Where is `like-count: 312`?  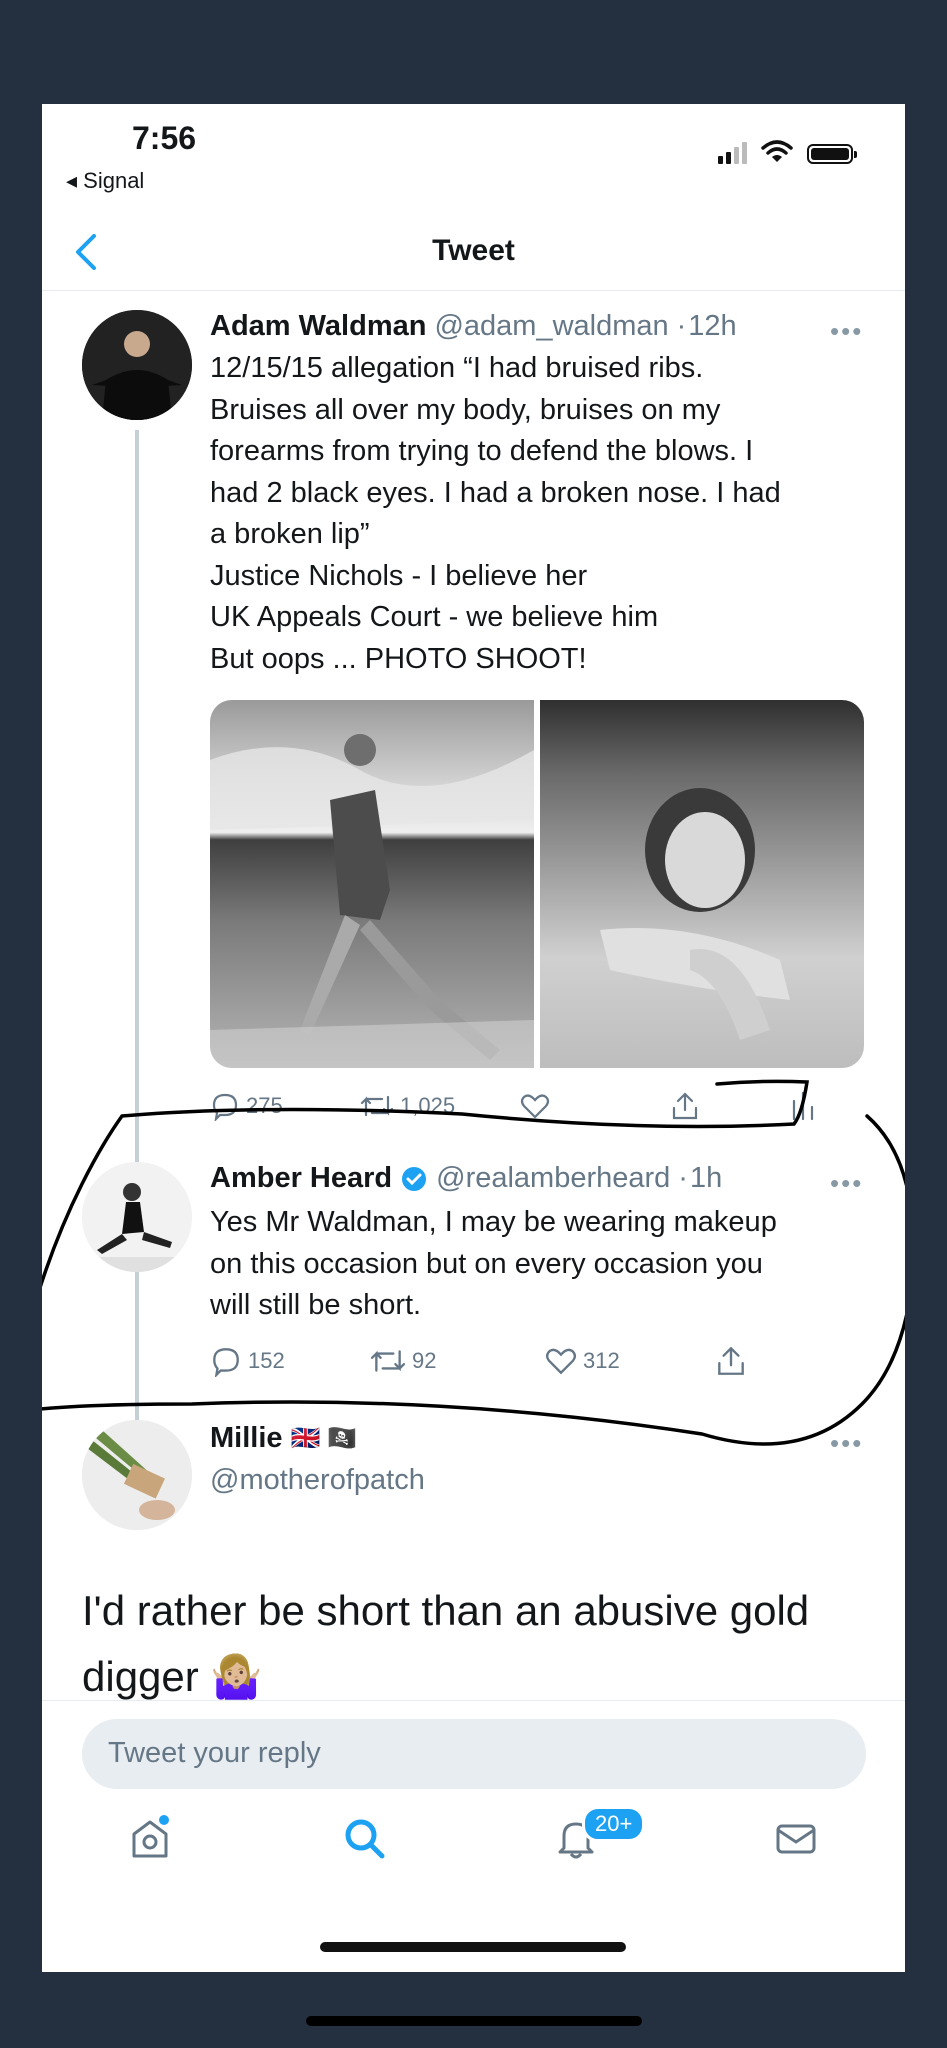
like-count: 312 is located at coordinates (601, 1360).